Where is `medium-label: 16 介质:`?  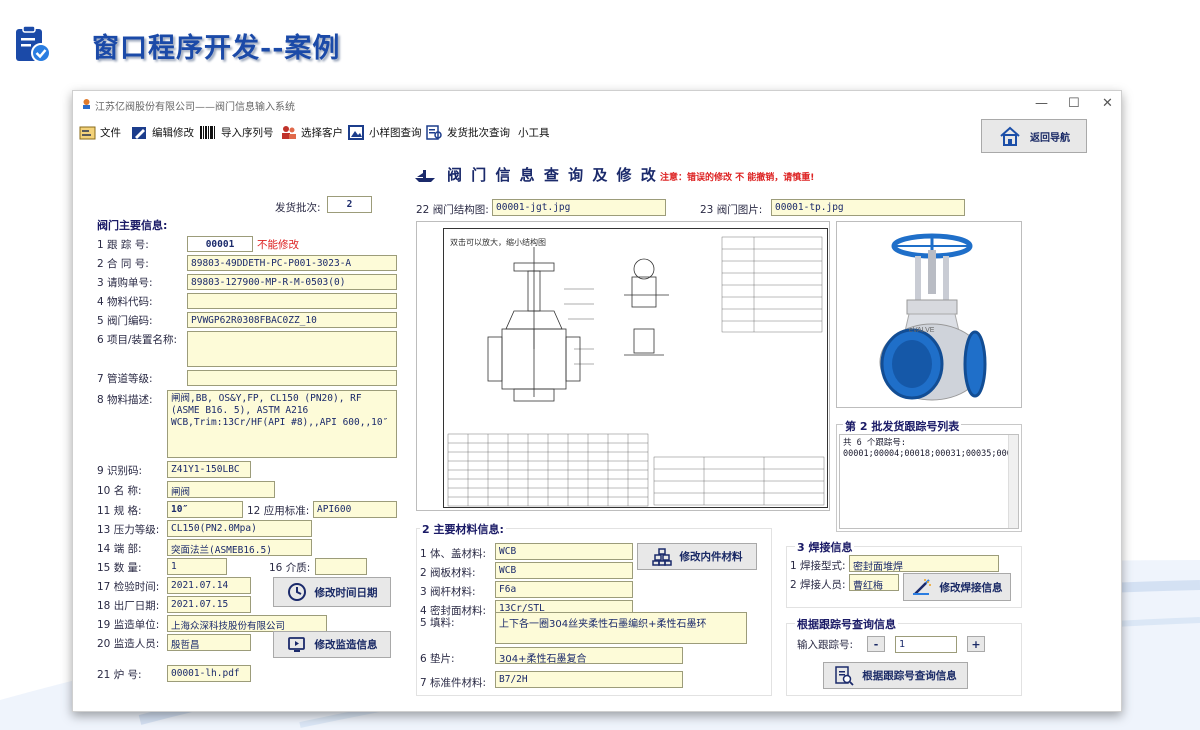 medium-label: 16 介质: is located at coordinates (290, 568).